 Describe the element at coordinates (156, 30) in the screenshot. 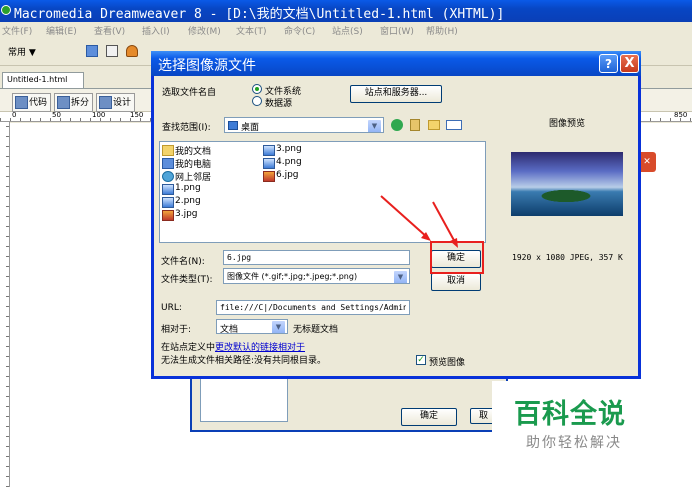

I see `menu-insert: 插入(I)` at that location.